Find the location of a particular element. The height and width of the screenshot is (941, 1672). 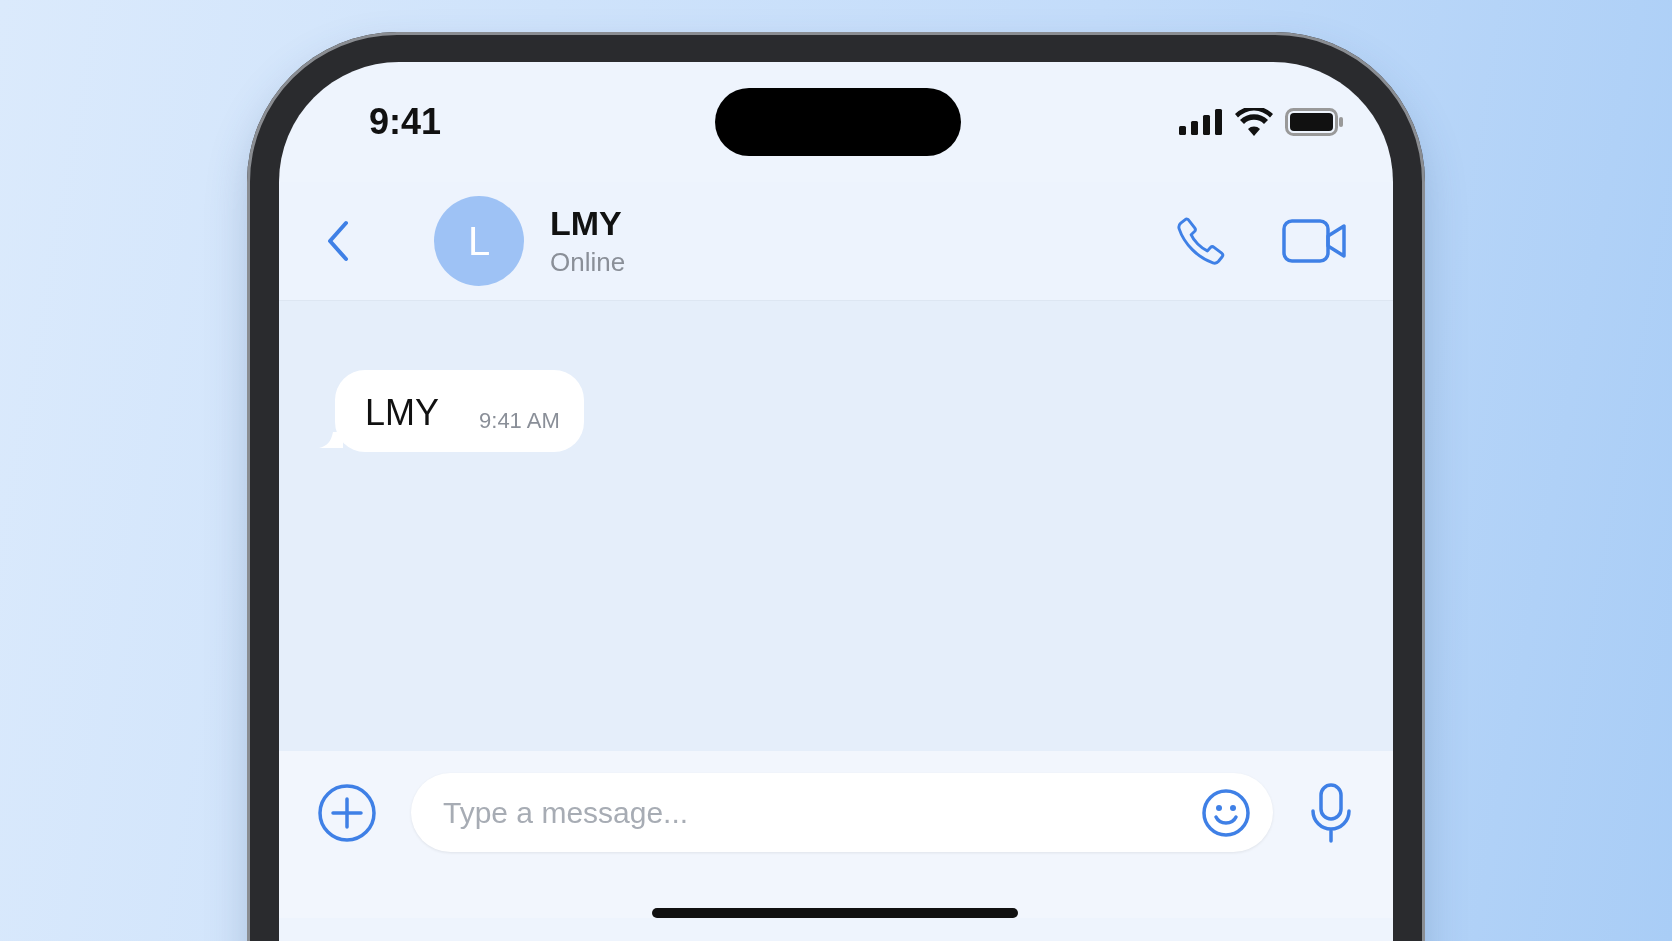

contact-avatar: L is located at coordinates (479, 241).